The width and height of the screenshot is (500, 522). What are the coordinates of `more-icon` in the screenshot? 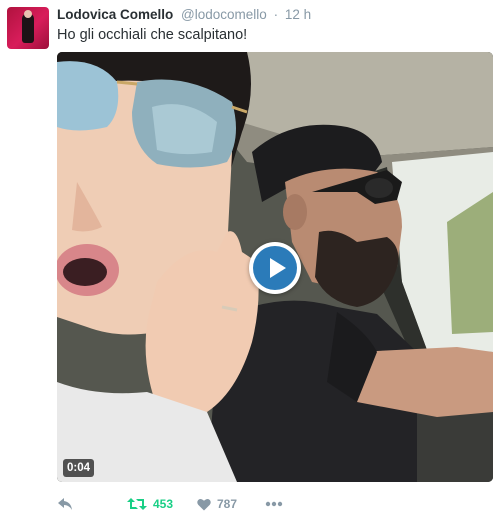 It's located at (274, 504).